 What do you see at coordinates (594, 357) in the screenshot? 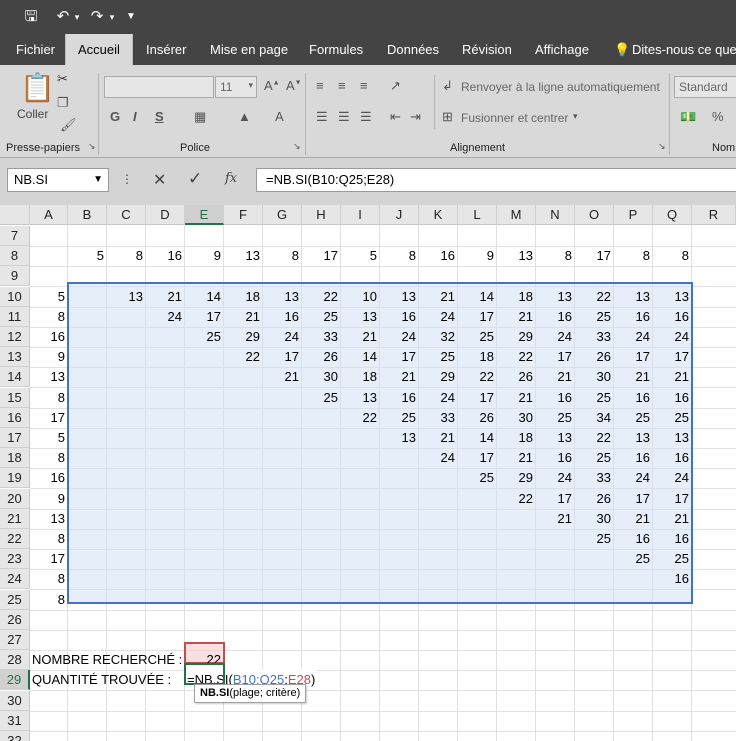
I see `cell-value: 26` at bounding box center [594, 357].